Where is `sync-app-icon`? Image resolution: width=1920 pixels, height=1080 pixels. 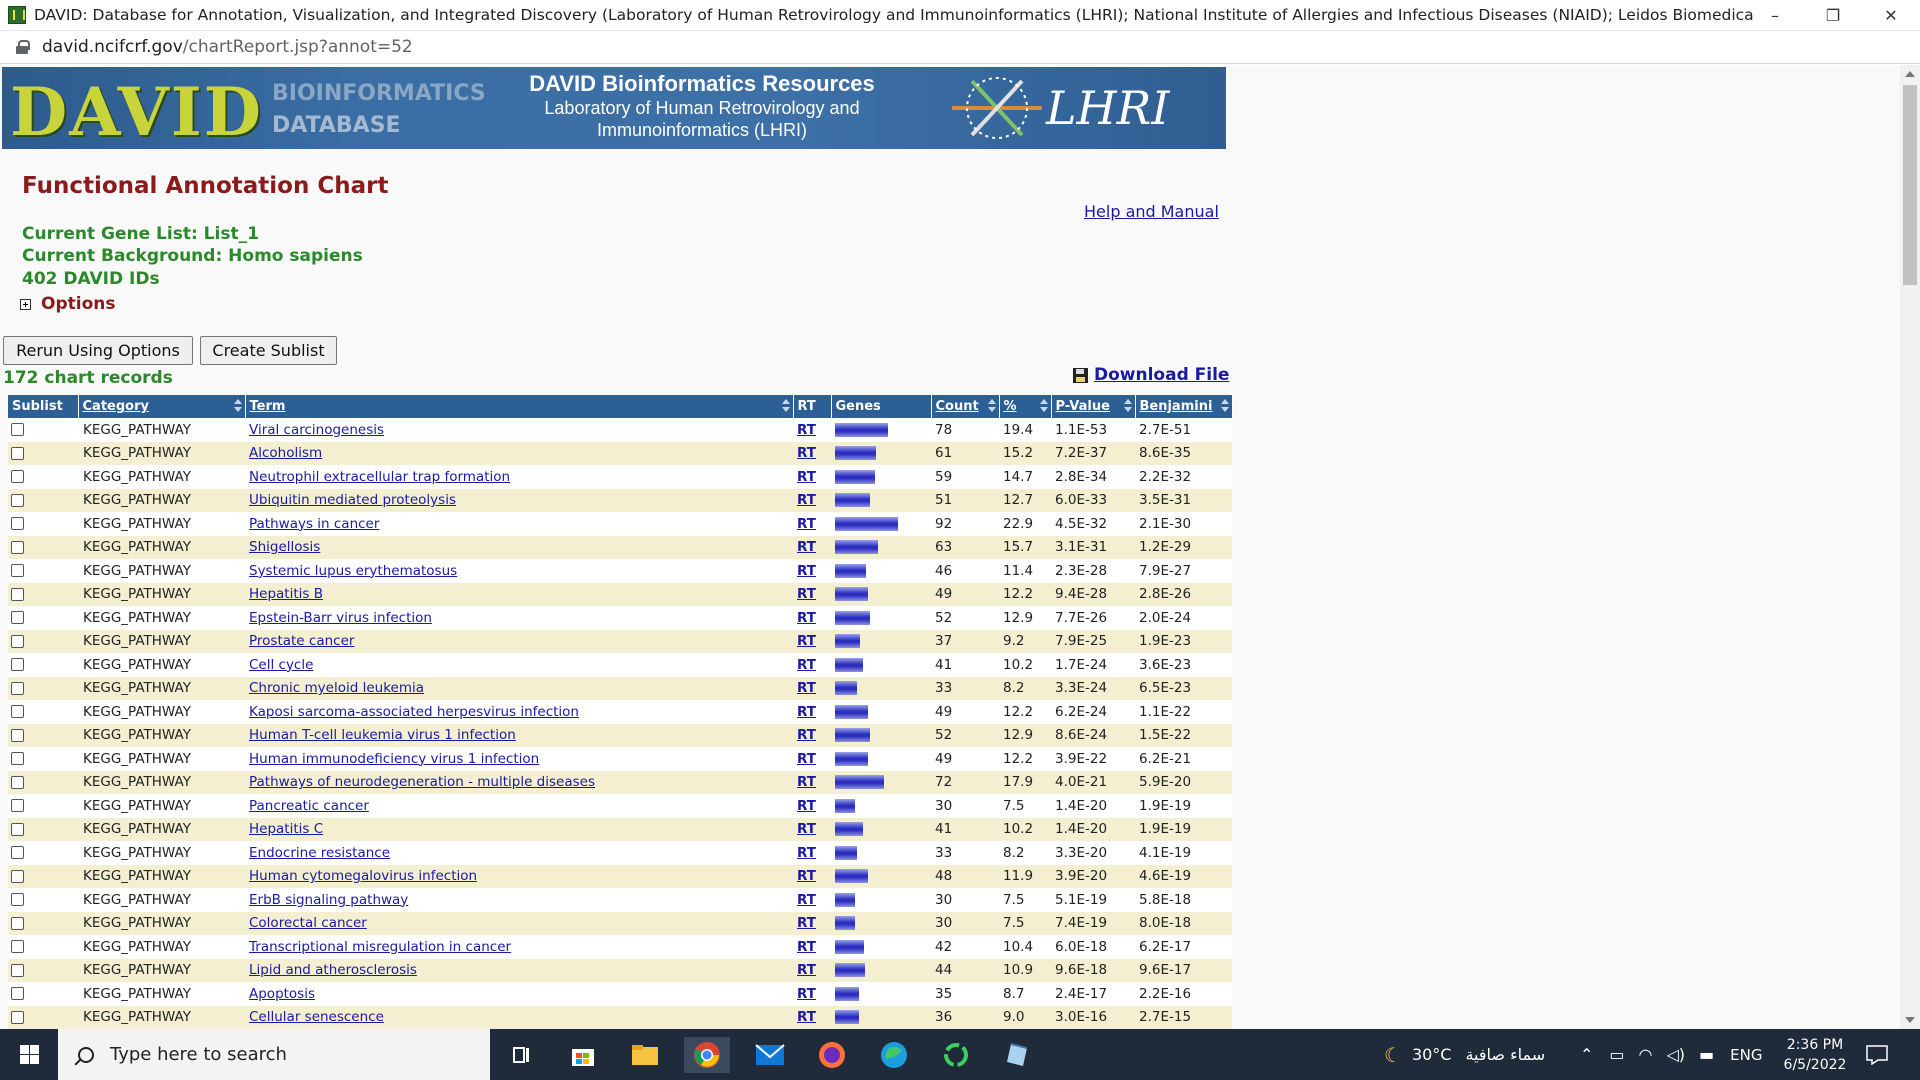
sync-app-icon is located at coordinates (956, 1055).